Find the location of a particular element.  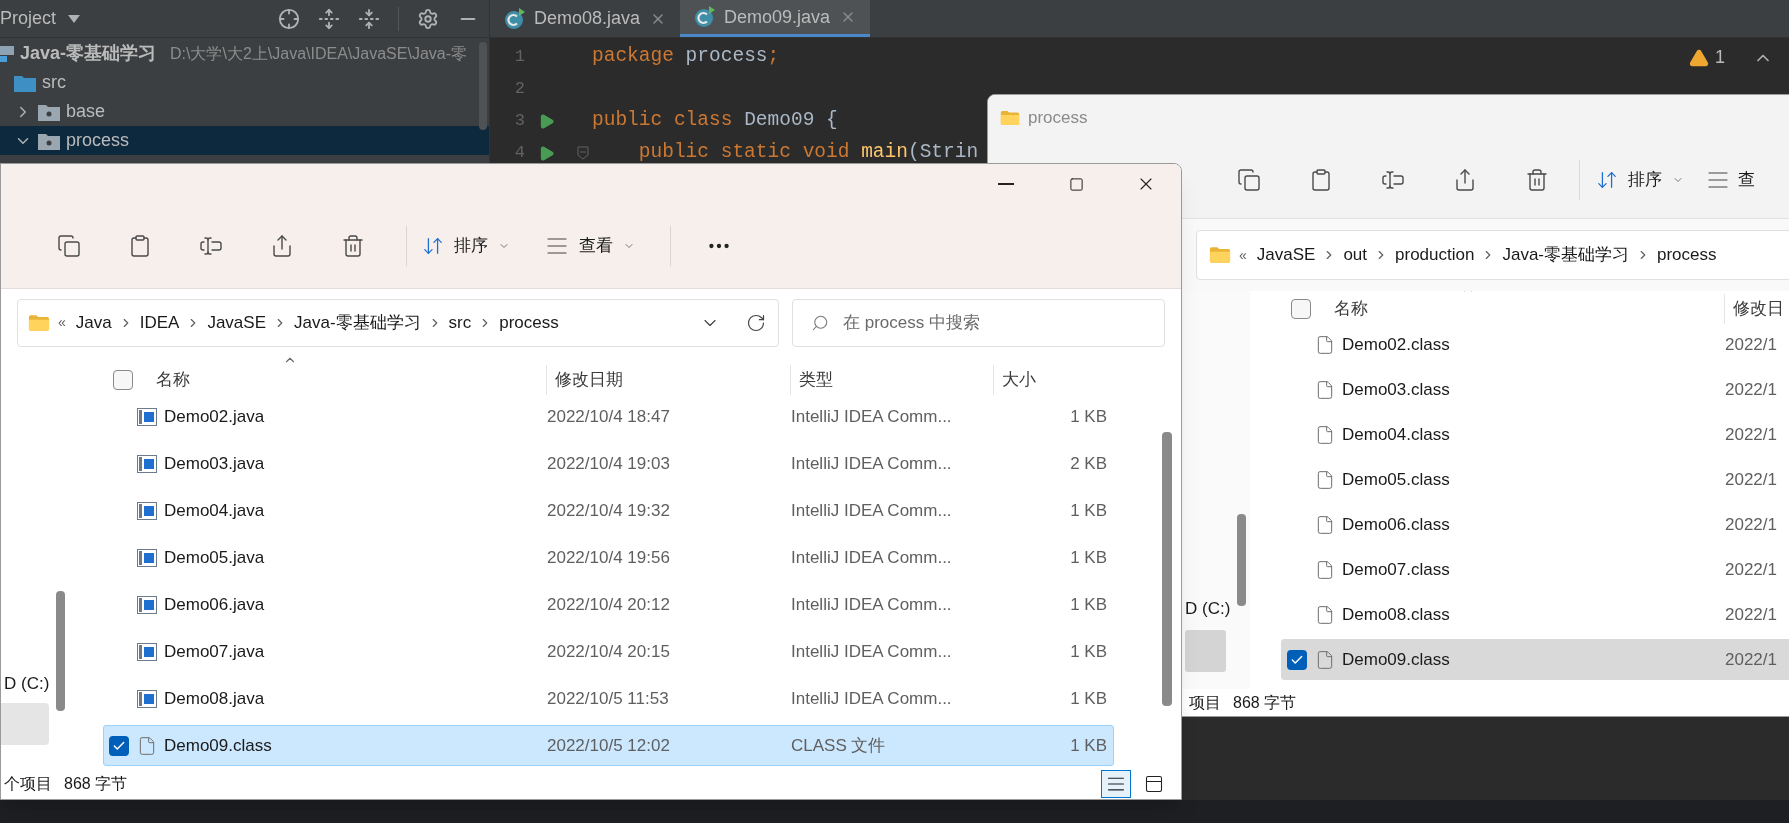

file-row: Demo04.java 2022/10/4 19:32 IntelliJ IDEA Comm... 1 KB is located at coordinates (608, 510).